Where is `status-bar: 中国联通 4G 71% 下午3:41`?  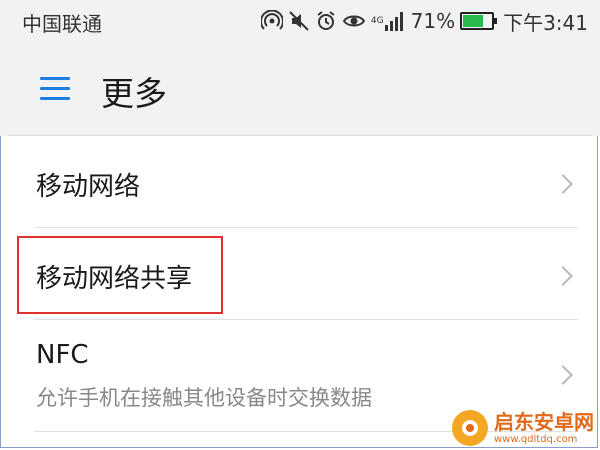 status-bar: 中国联通 4G 71% 下午3:41 is located at coordinates (300, 21).